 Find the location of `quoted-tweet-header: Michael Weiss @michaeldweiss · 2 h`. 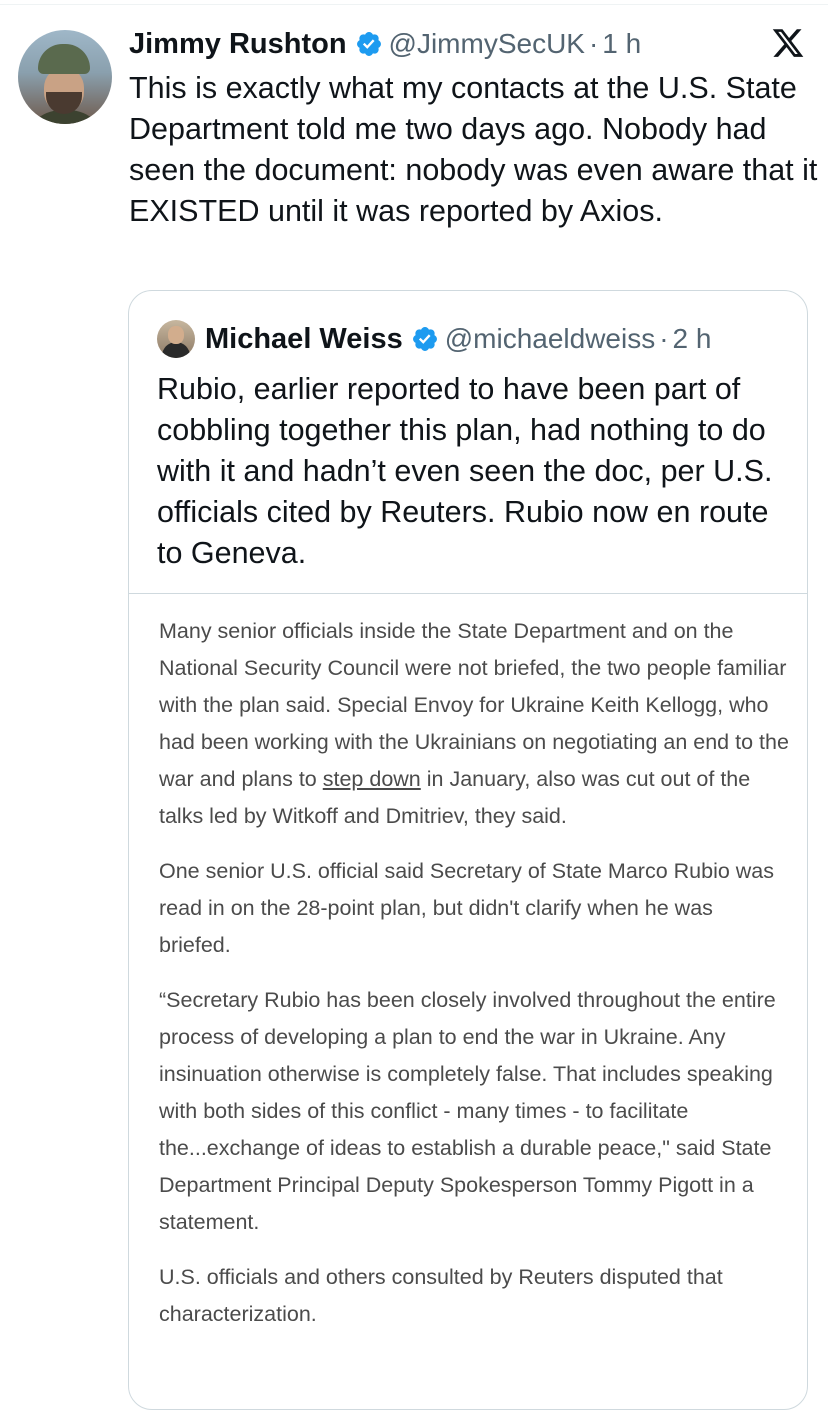

quoted-tweet-header: Michael Weiss @michaeldweiss · 2 h is located at coordinates (434, 339).